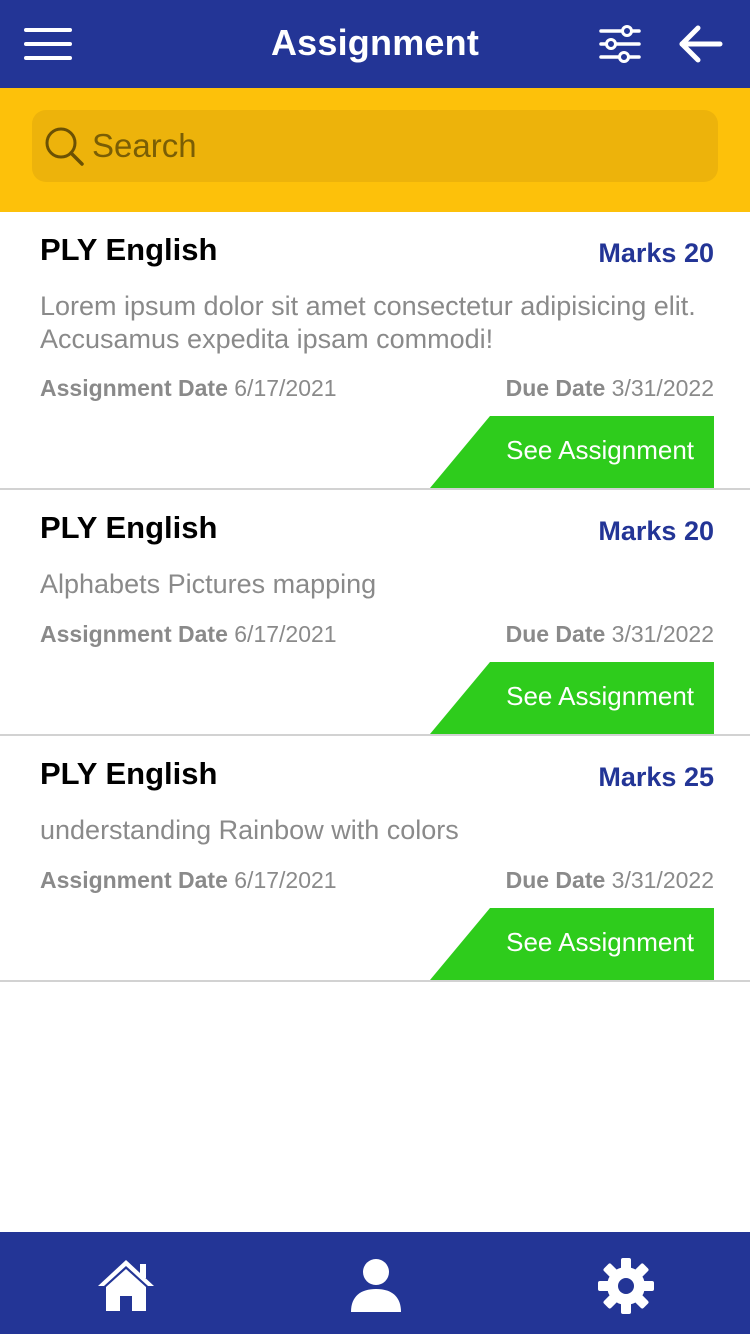 The height and width of the screenshot is (1334, 750). Describe the element at coordinates (208, 584) in the screenshot. I see `assignment-description: Alphabets Pictures mapping` at that location.